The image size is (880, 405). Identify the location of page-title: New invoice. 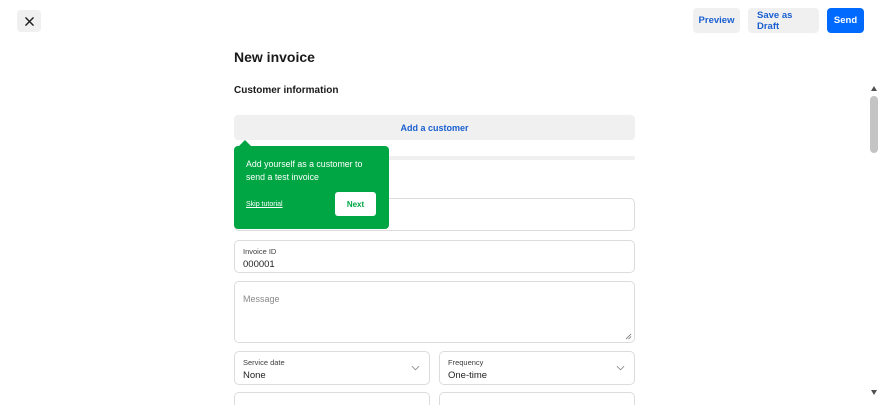
(274, 57).